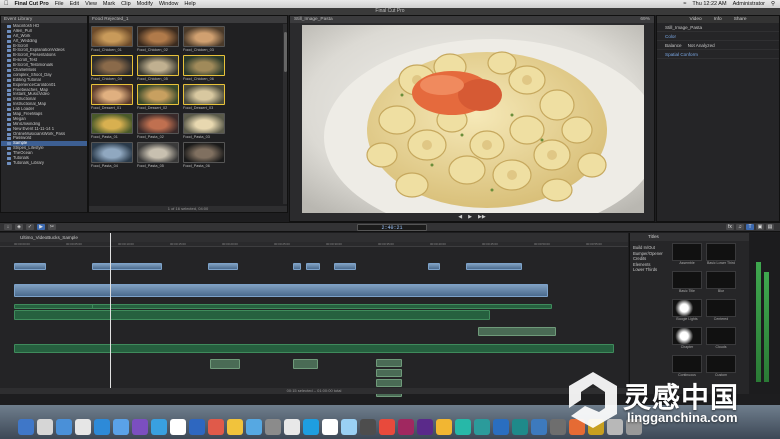  Describe the element at coordinates (740, 19) in the screenshot. I see `tab-share: Share` at that location.